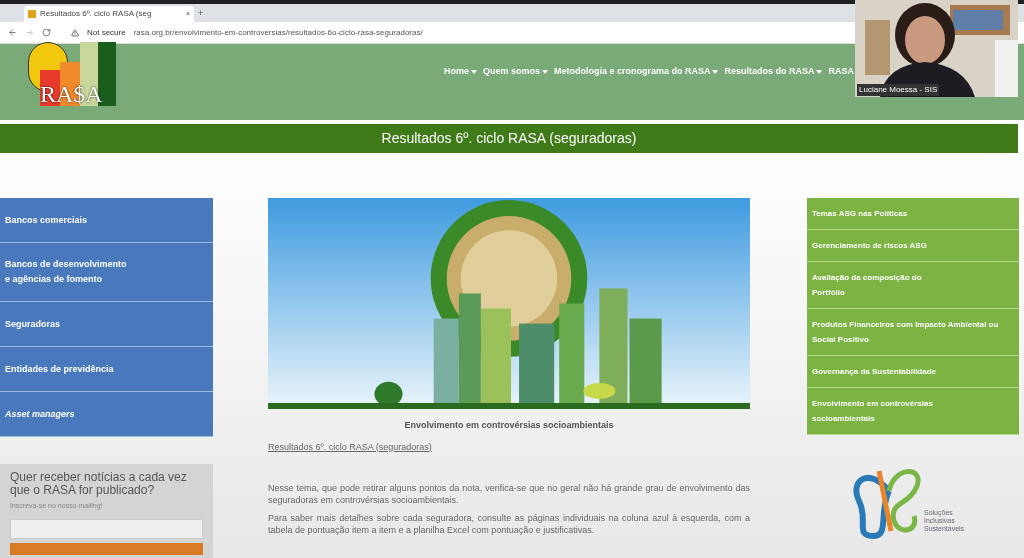 This screenshot has width=1024, height=558. Describe the element at coordinates (75, 32) in the screenshot. I see `warning-icon` at that location.